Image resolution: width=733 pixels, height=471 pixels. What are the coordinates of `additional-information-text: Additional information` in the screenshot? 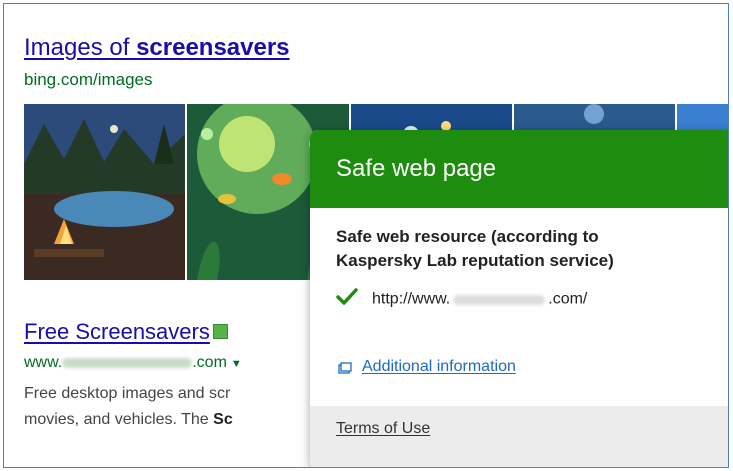 It's located at (439, 366).